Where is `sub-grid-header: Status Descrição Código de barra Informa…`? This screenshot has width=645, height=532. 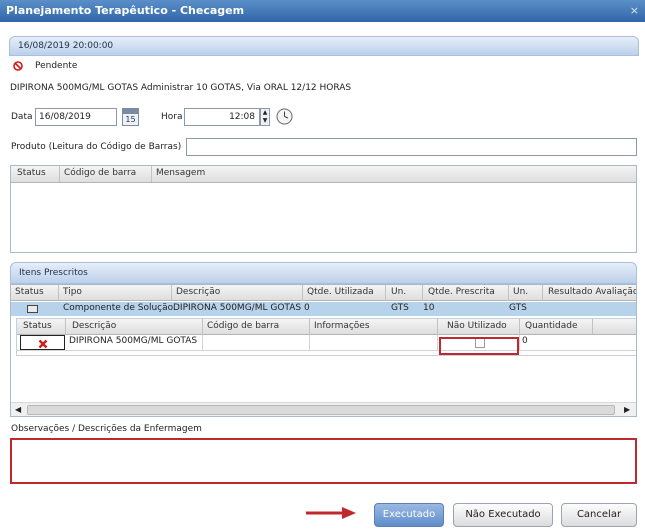 sub-grid-header: Status Descrição Código de barra Informa… is located at coordinates (326, 327).